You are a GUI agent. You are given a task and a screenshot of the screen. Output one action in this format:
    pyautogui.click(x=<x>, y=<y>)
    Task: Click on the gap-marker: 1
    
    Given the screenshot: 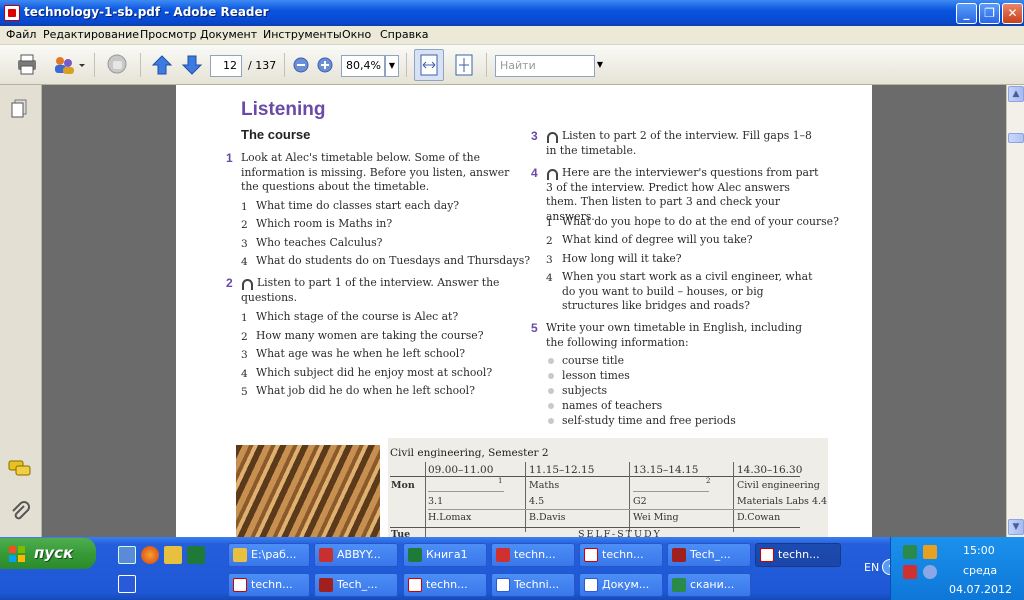 What is the action you would take?
    pyautogui.click(x=500, y=481)
    